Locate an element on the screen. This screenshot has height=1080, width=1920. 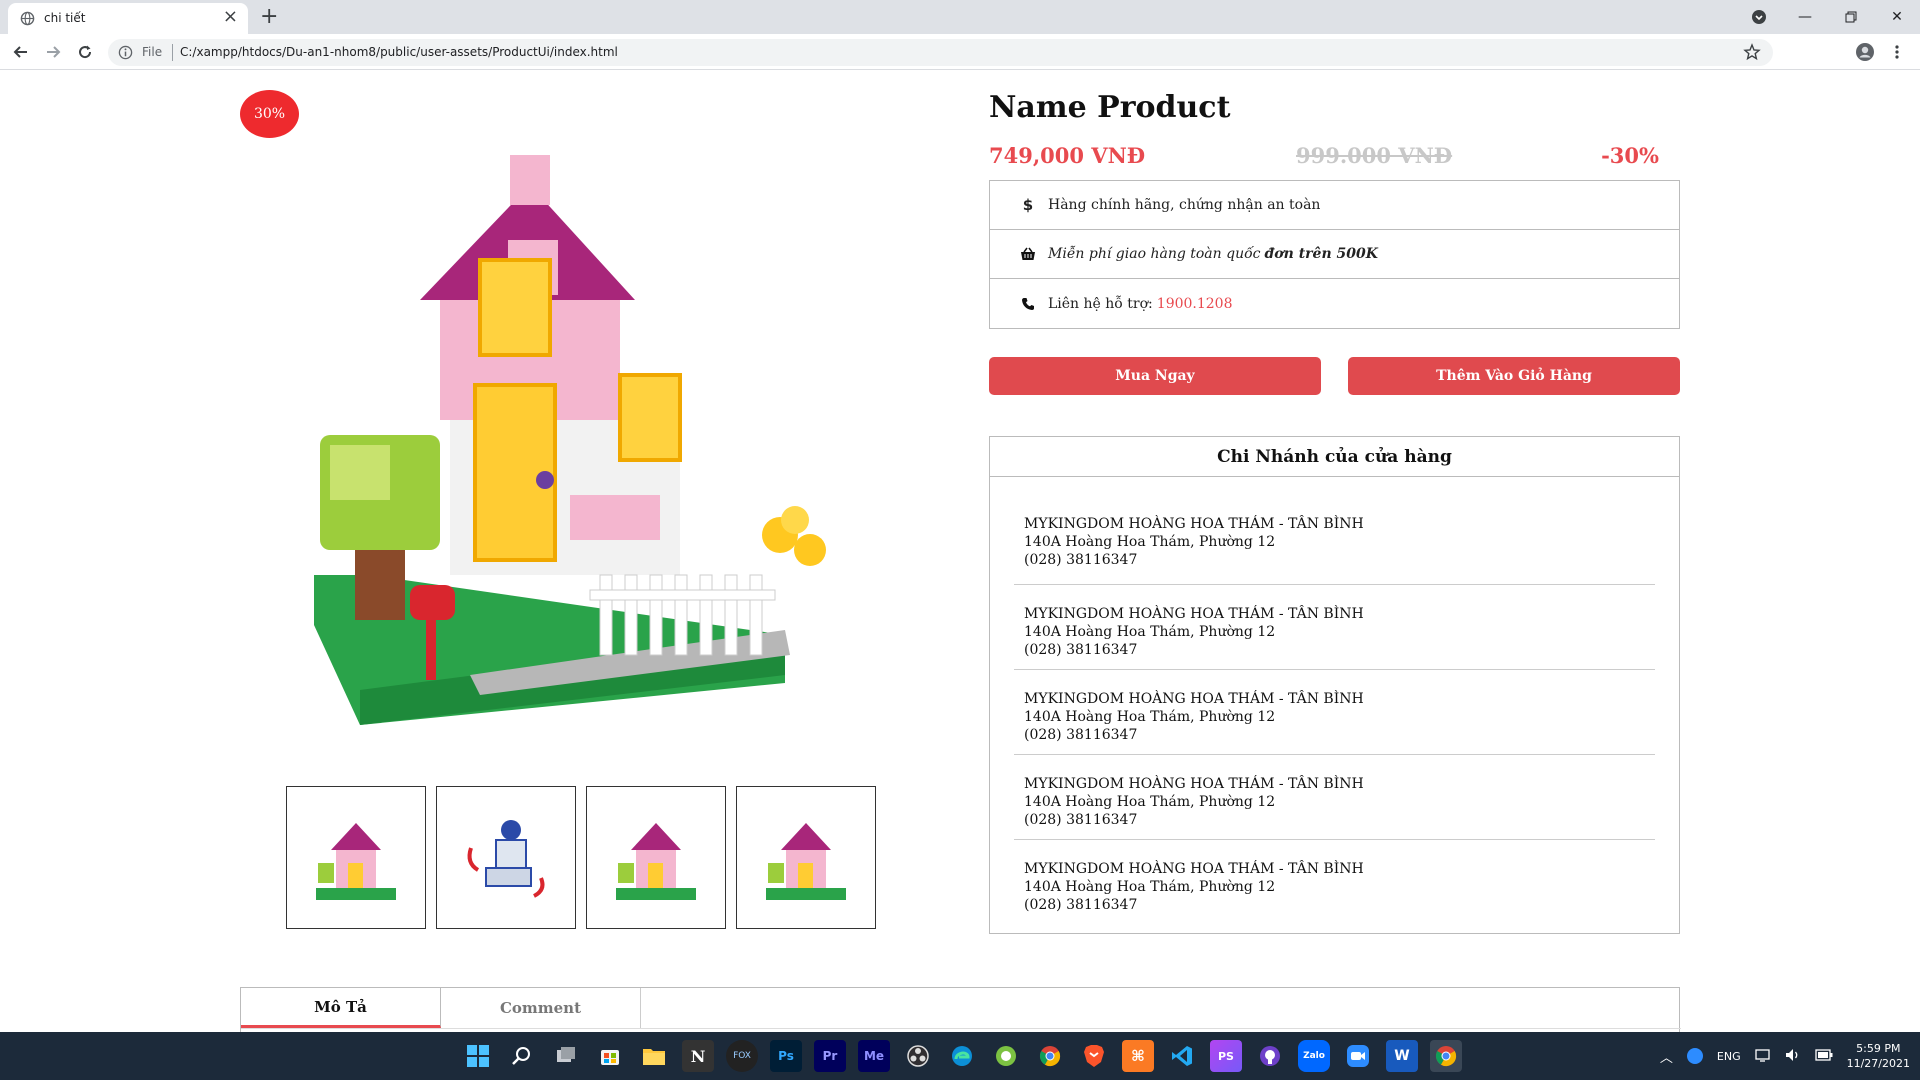
windows-start-icon is located at coordinates (478, 1056).